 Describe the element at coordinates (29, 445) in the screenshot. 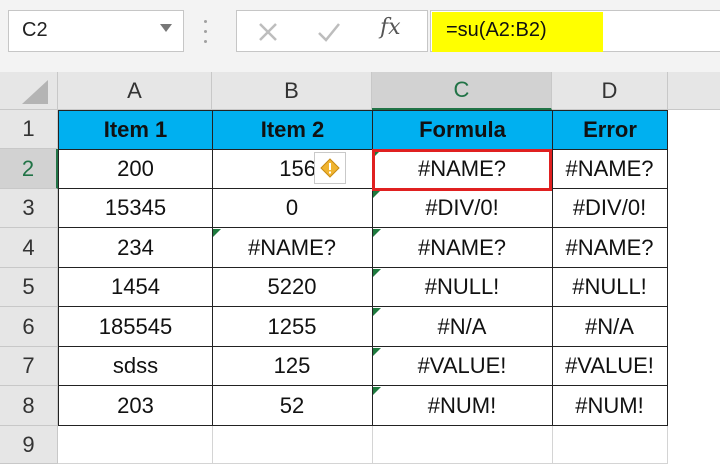

I see `row-header-9: 9` at that location.